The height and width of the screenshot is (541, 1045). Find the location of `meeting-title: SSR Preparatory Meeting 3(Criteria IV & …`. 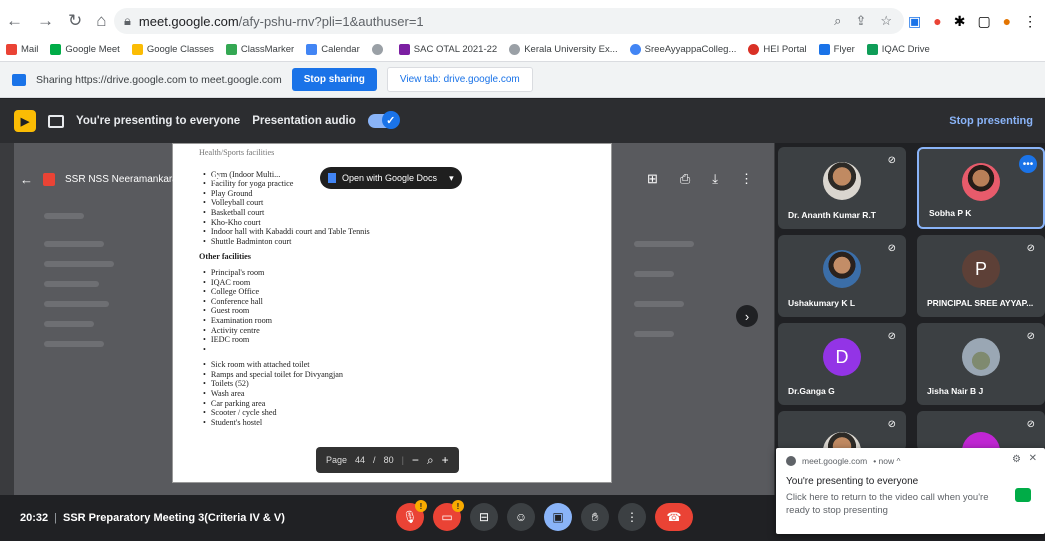

meeting-title: SSR Preparatory Meeting 3(Criteria IV & … is located at coordinates (174, 518).